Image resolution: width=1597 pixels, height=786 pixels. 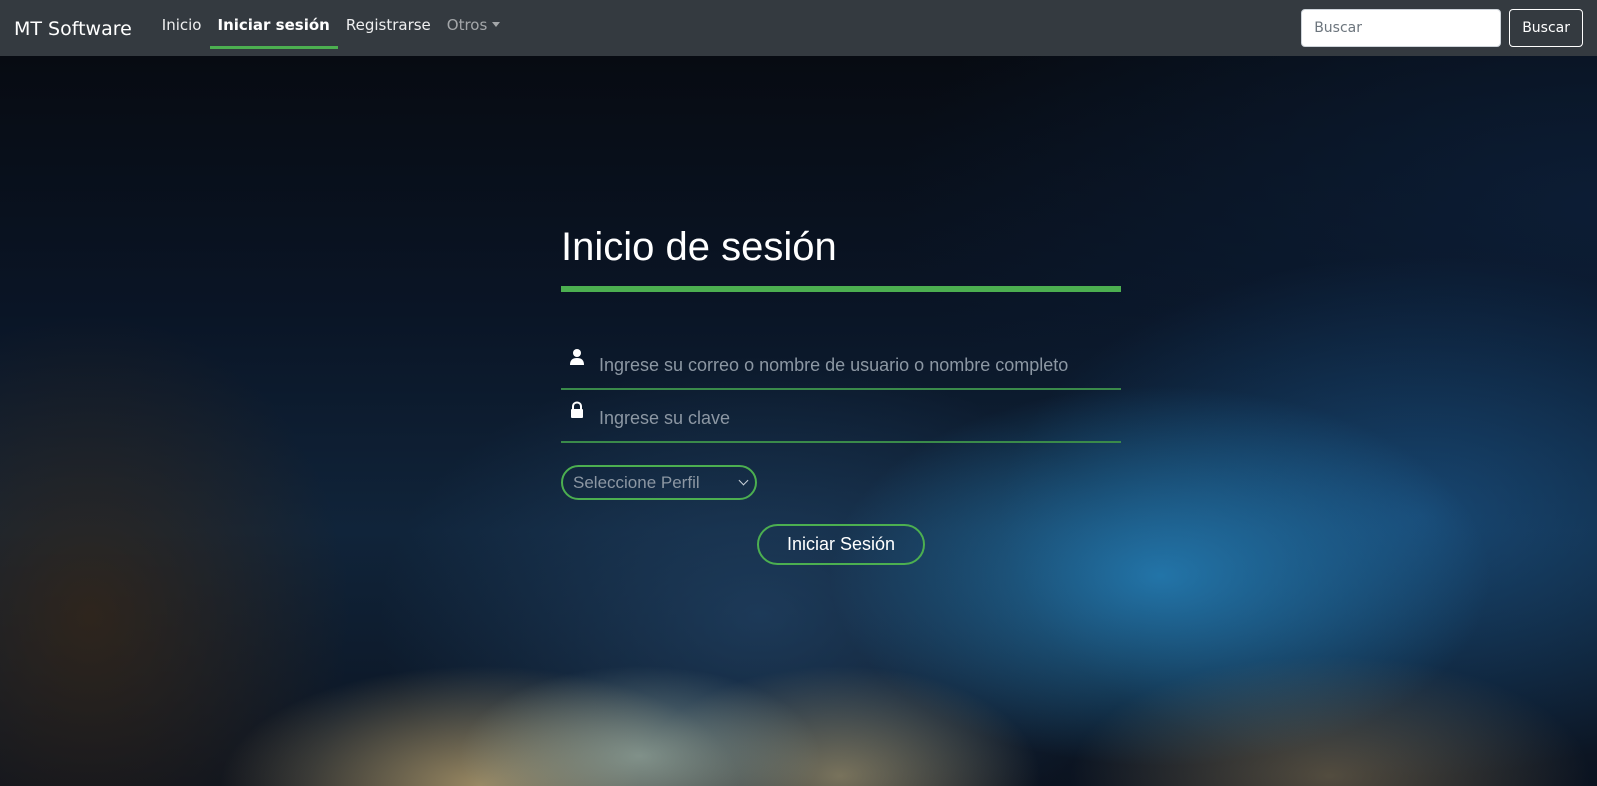 I want to click on password-input, so click(x=856, y=418).